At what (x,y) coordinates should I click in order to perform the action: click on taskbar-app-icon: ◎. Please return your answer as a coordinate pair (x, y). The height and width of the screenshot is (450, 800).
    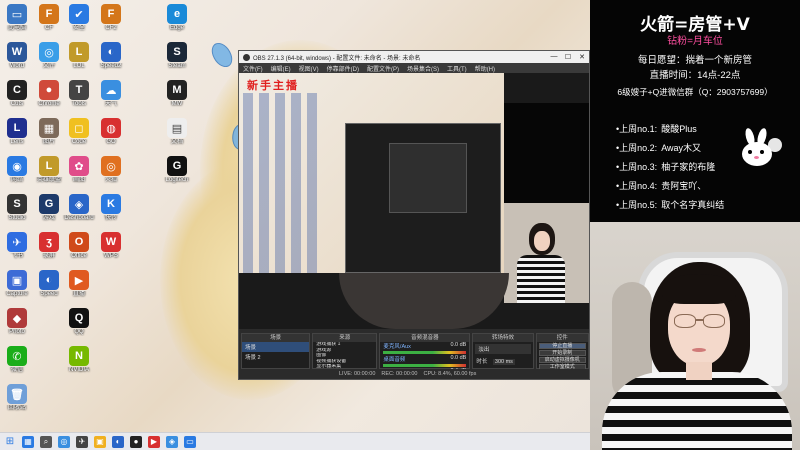
    Looking at the image, I should click on (64, 441).